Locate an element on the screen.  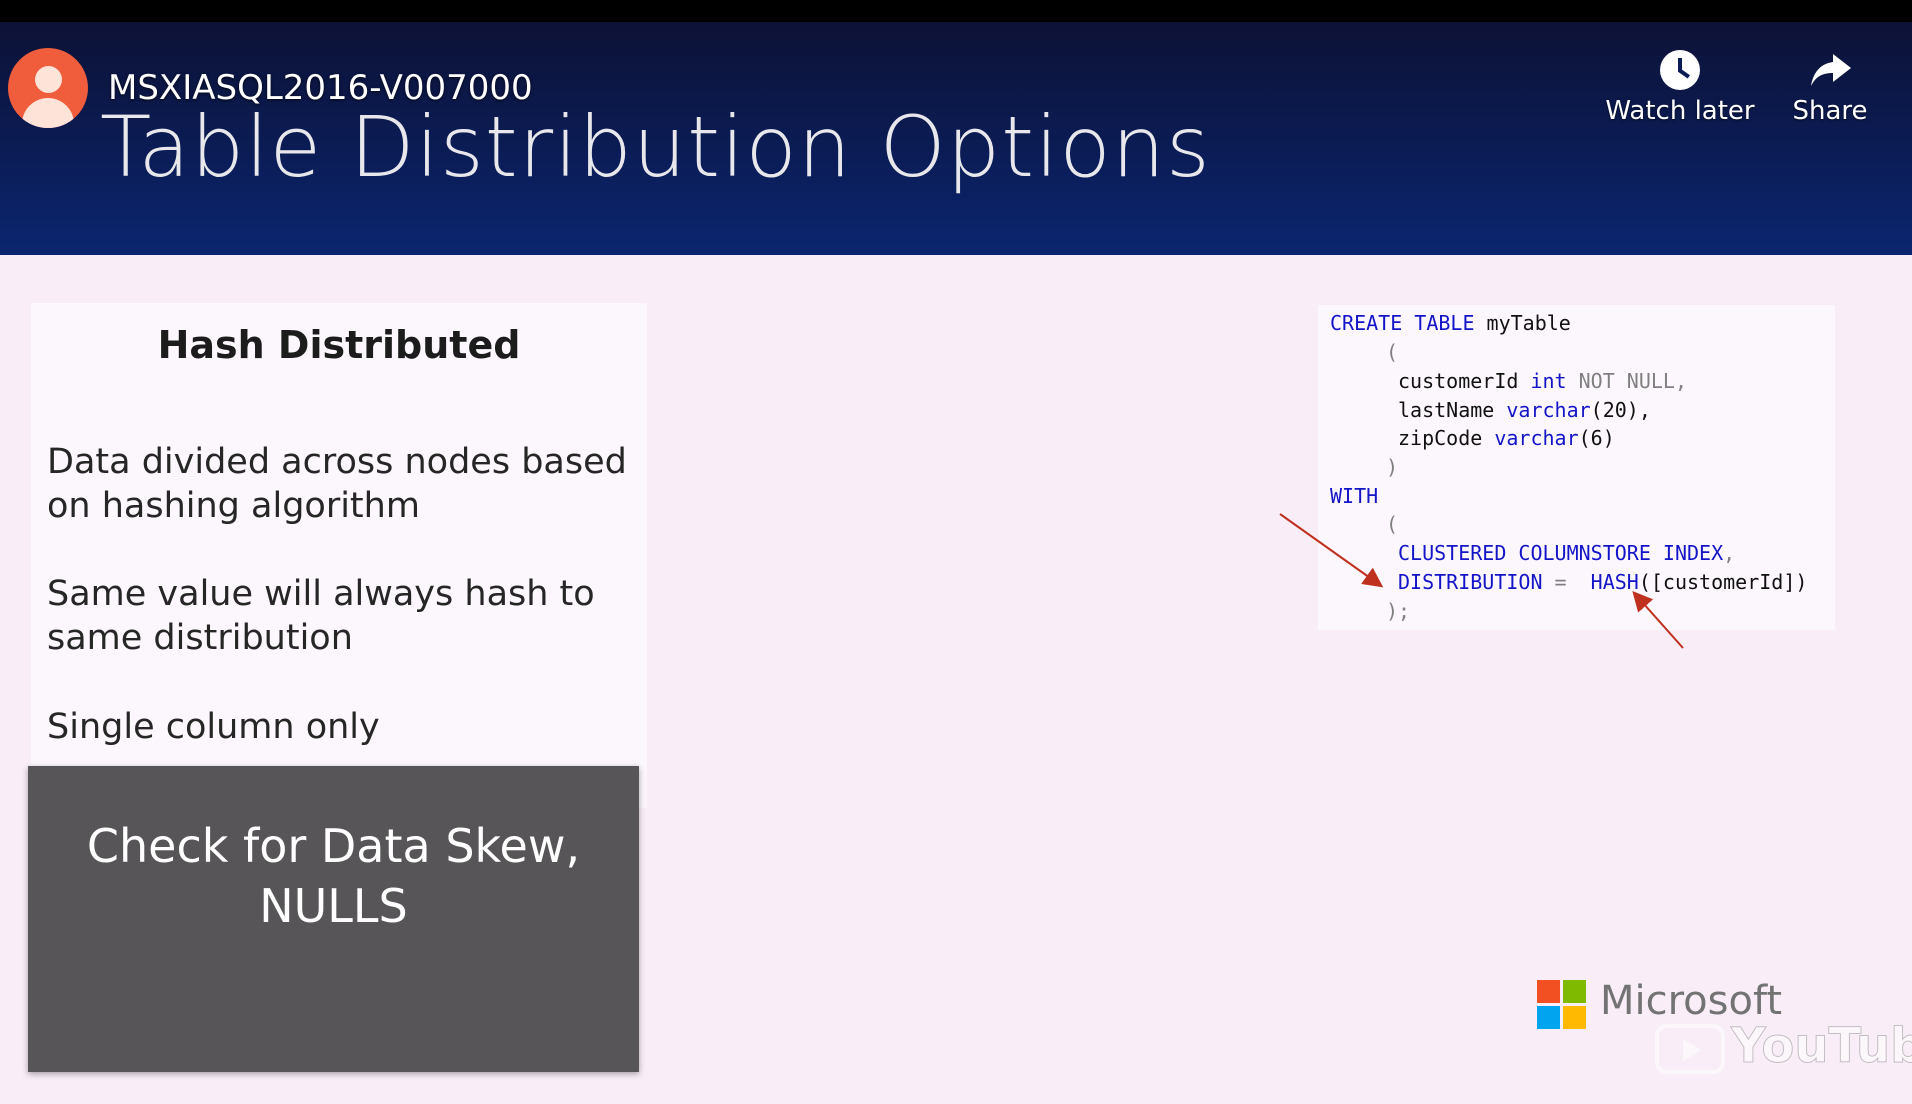
top-strip is located at coordinates (956, 11).